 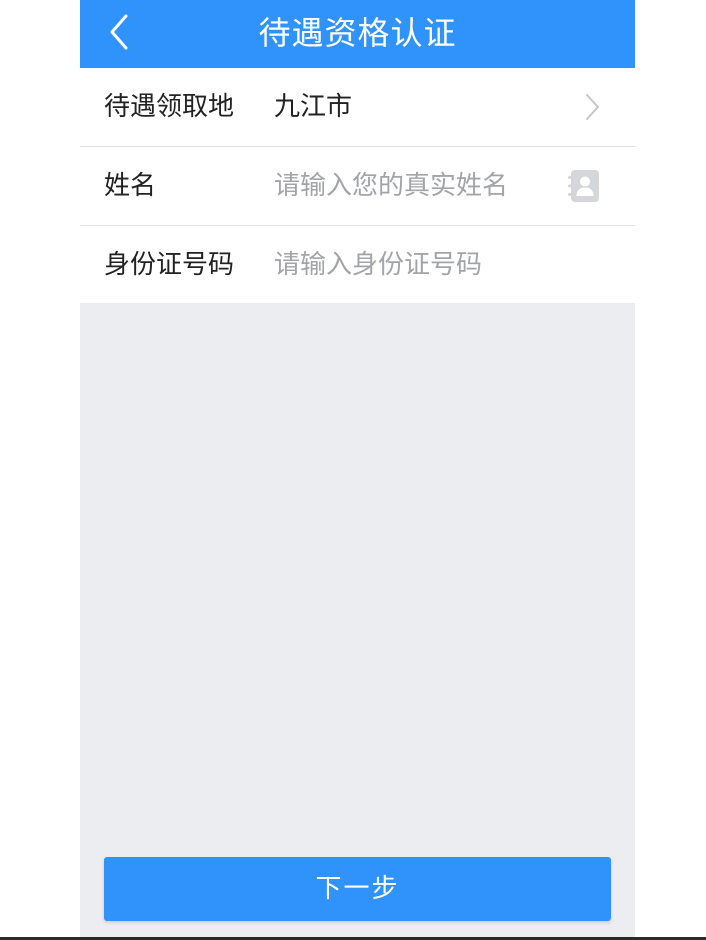 I want to click on back-button, so click(x=122, y=32).